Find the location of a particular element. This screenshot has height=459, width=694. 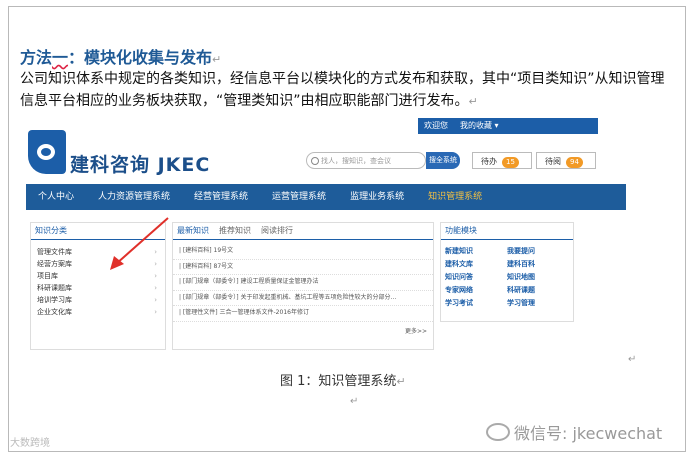

pending-button: 待阅 94 is located at coordinates (566, 160).